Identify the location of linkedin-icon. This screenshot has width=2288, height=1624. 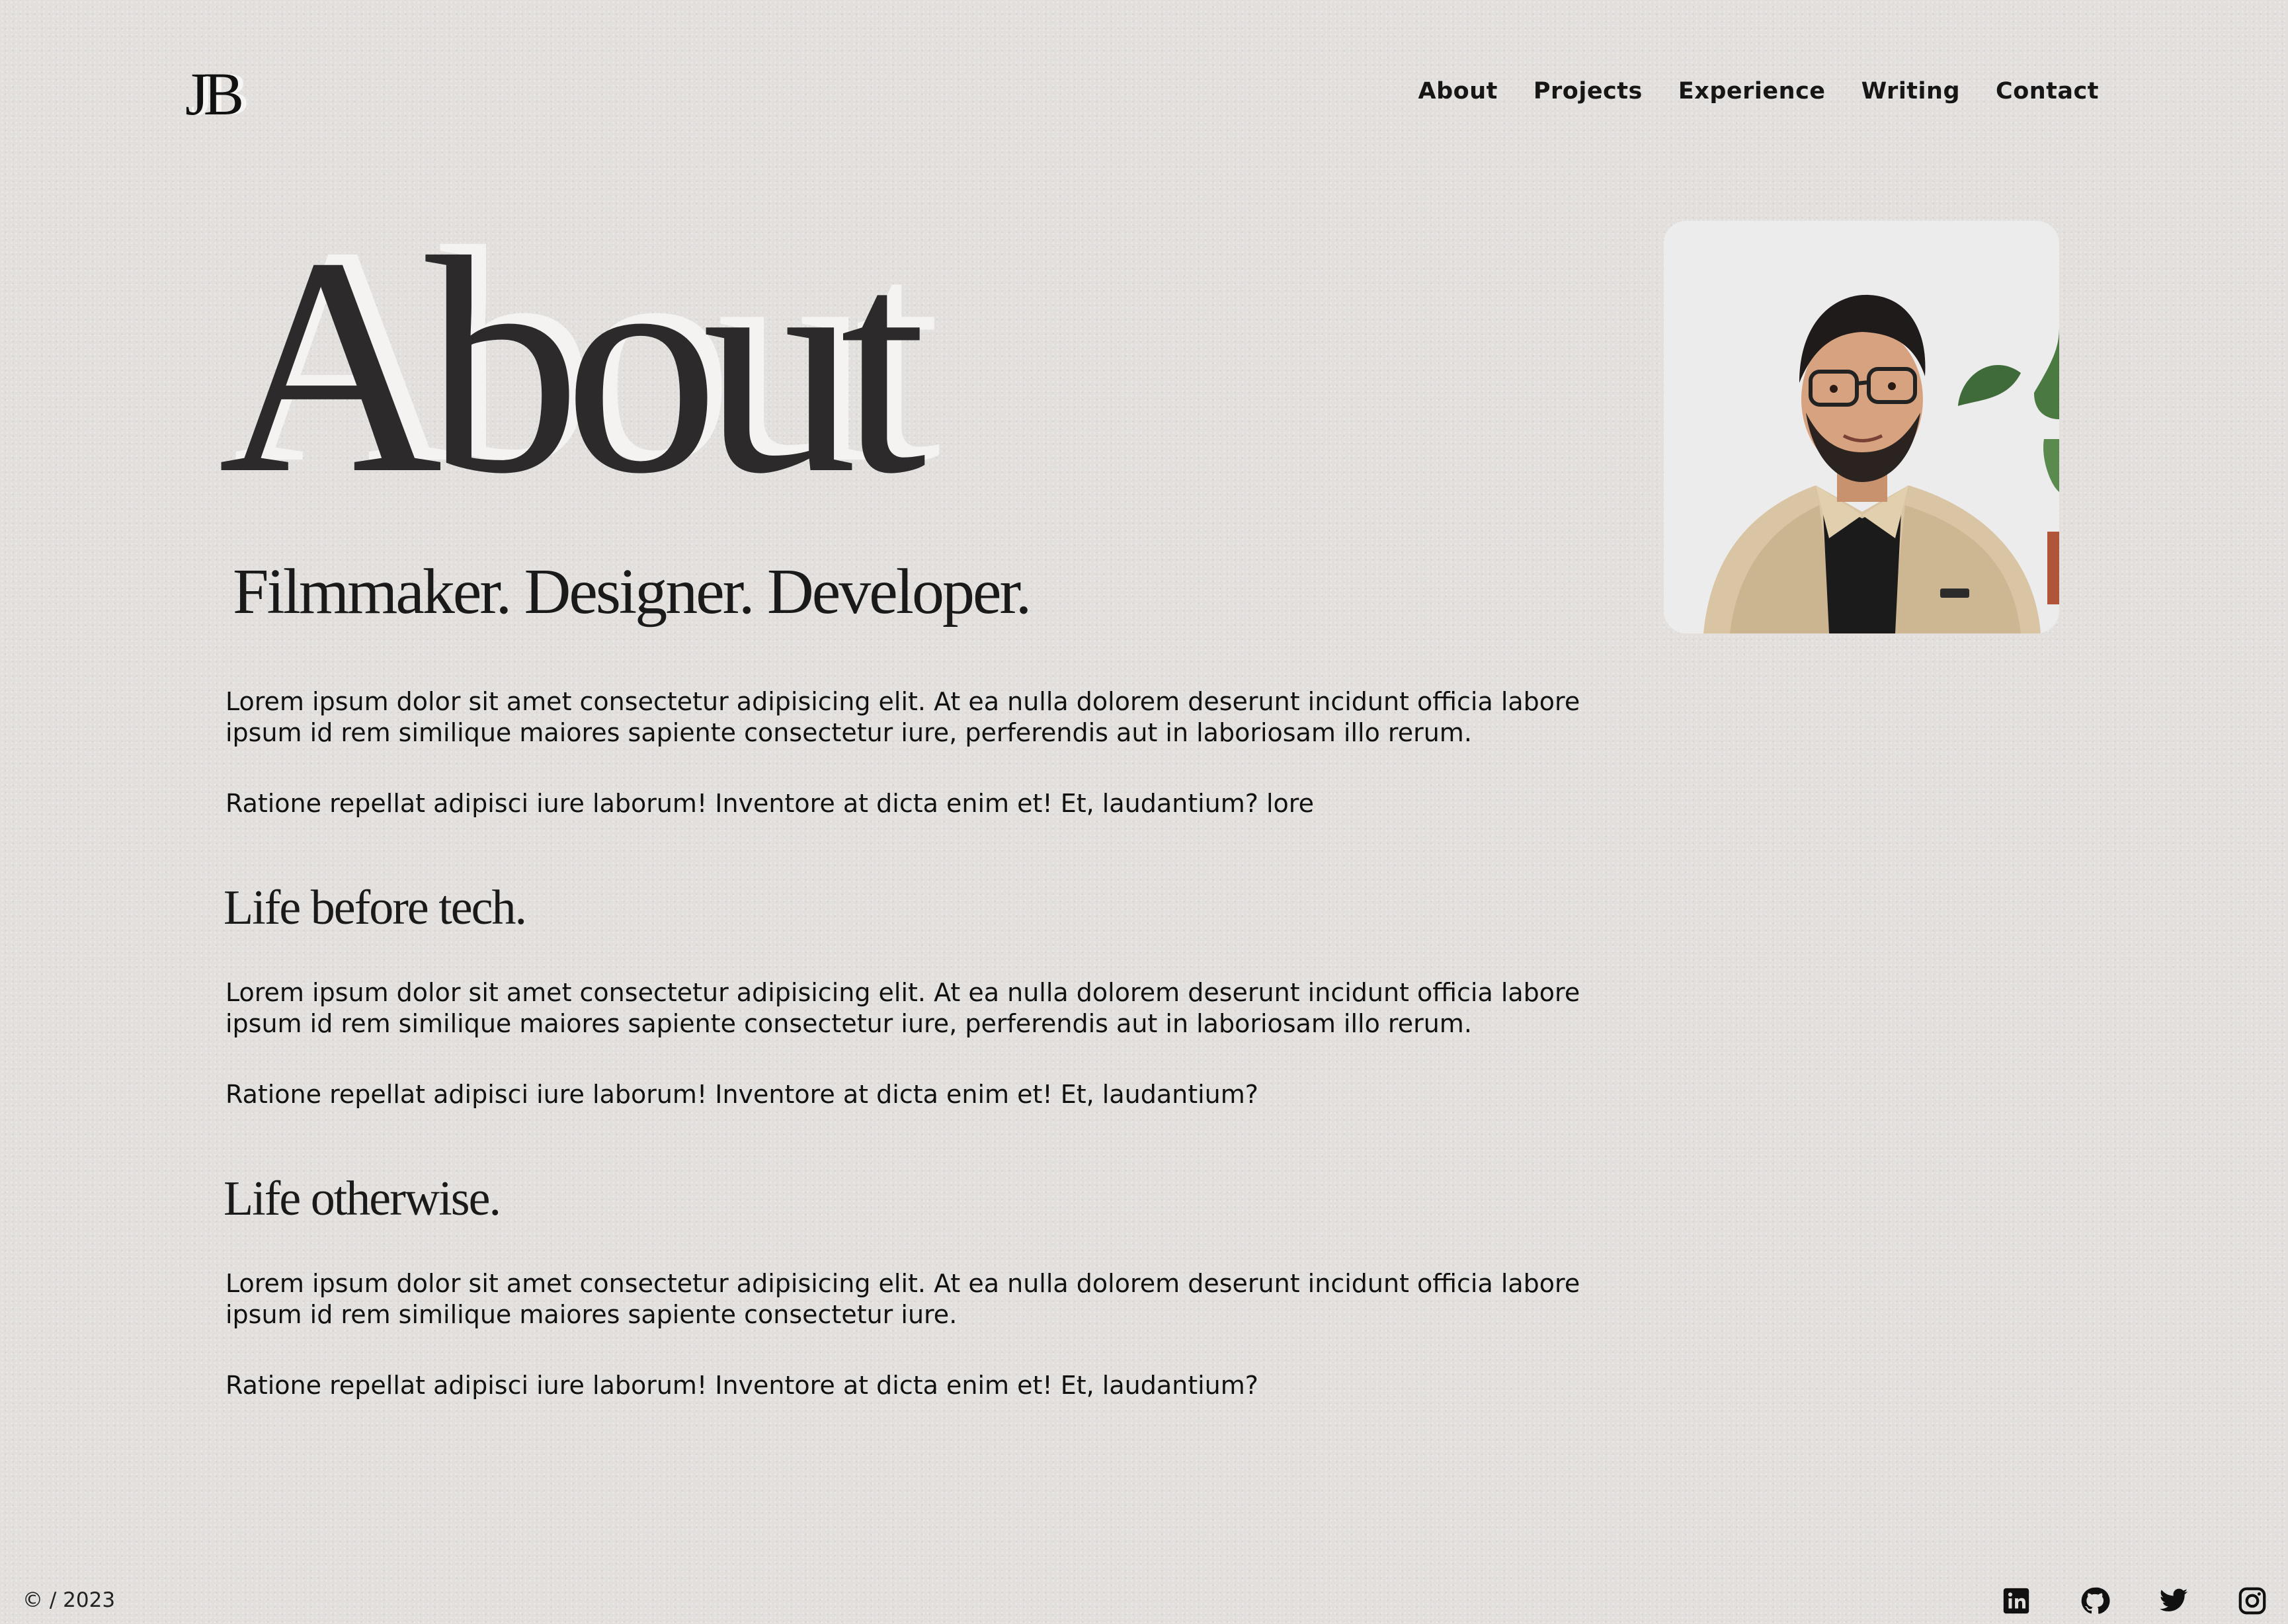
(2016, 1601).